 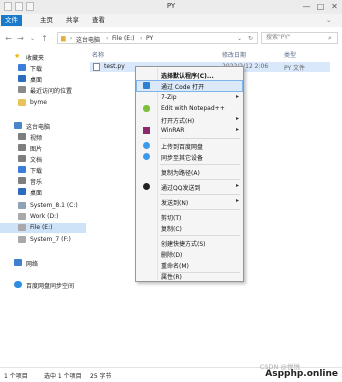 What do you see at coordinates (239, 38) in the screenshot?
I see `address-dropdown-icon: ⌄` at bounding box center [239, 38].